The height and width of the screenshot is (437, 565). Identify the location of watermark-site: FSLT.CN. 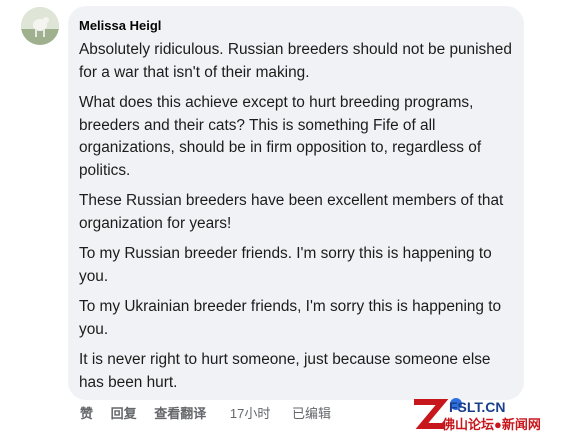
(477, 407).